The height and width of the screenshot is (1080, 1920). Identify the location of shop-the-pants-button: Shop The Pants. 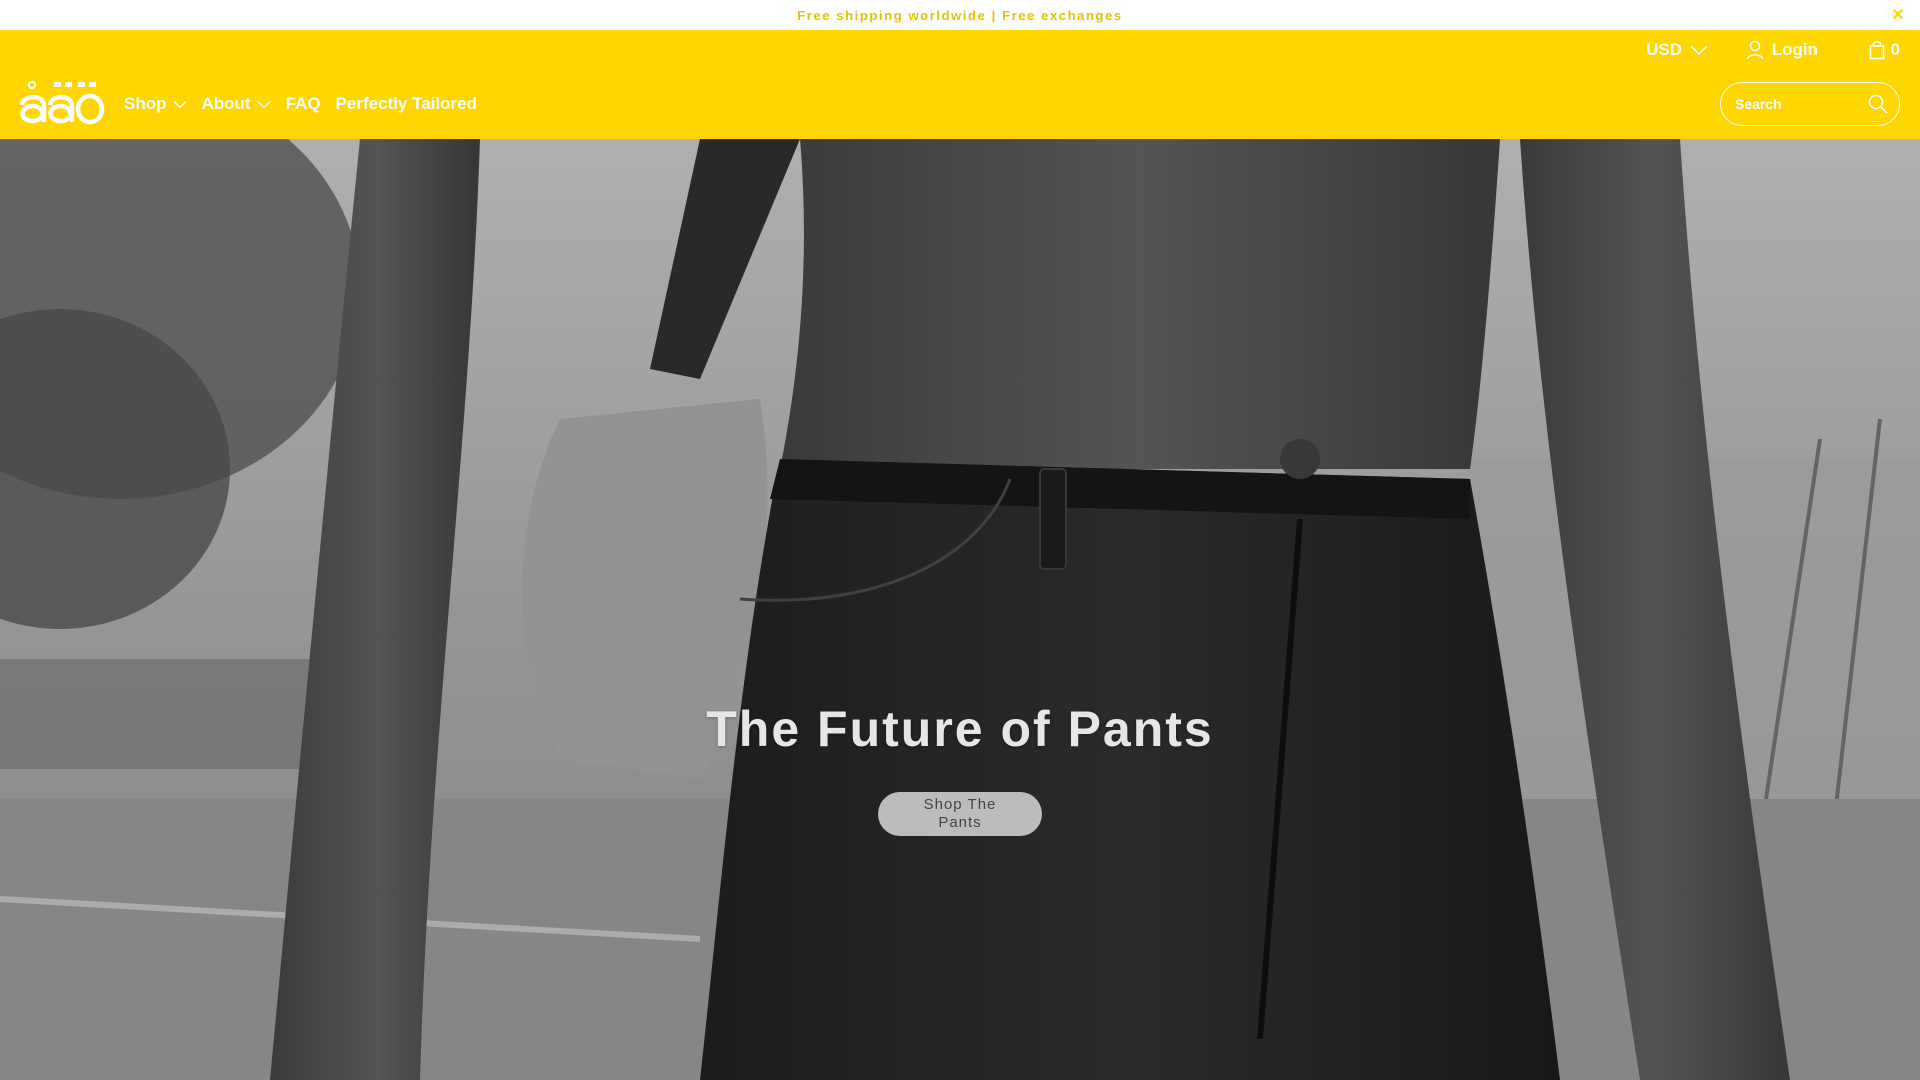
(960, 814).